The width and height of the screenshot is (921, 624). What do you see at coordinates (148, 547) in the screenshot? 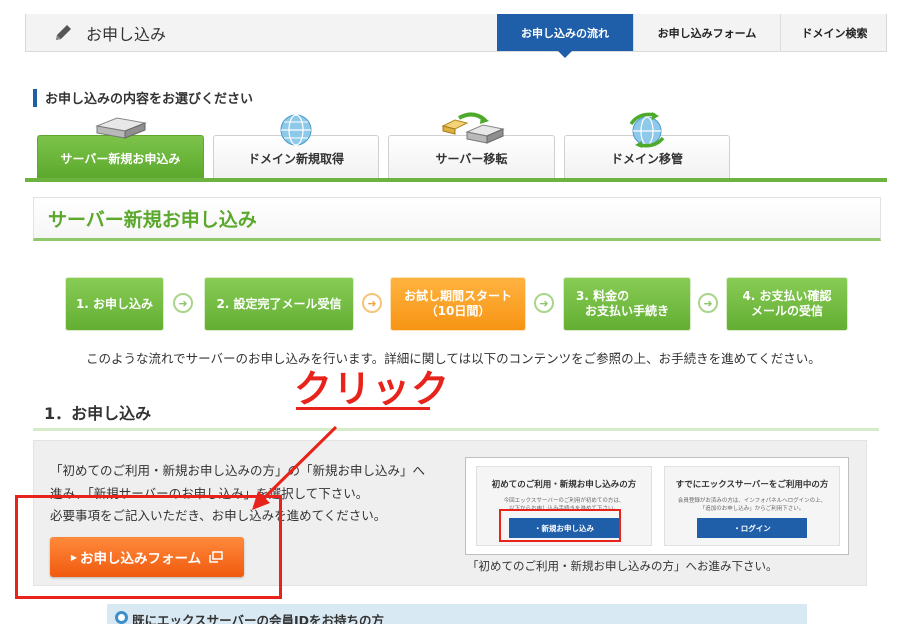
I see `button-highlight-frame` at bounding box center [148, 547].